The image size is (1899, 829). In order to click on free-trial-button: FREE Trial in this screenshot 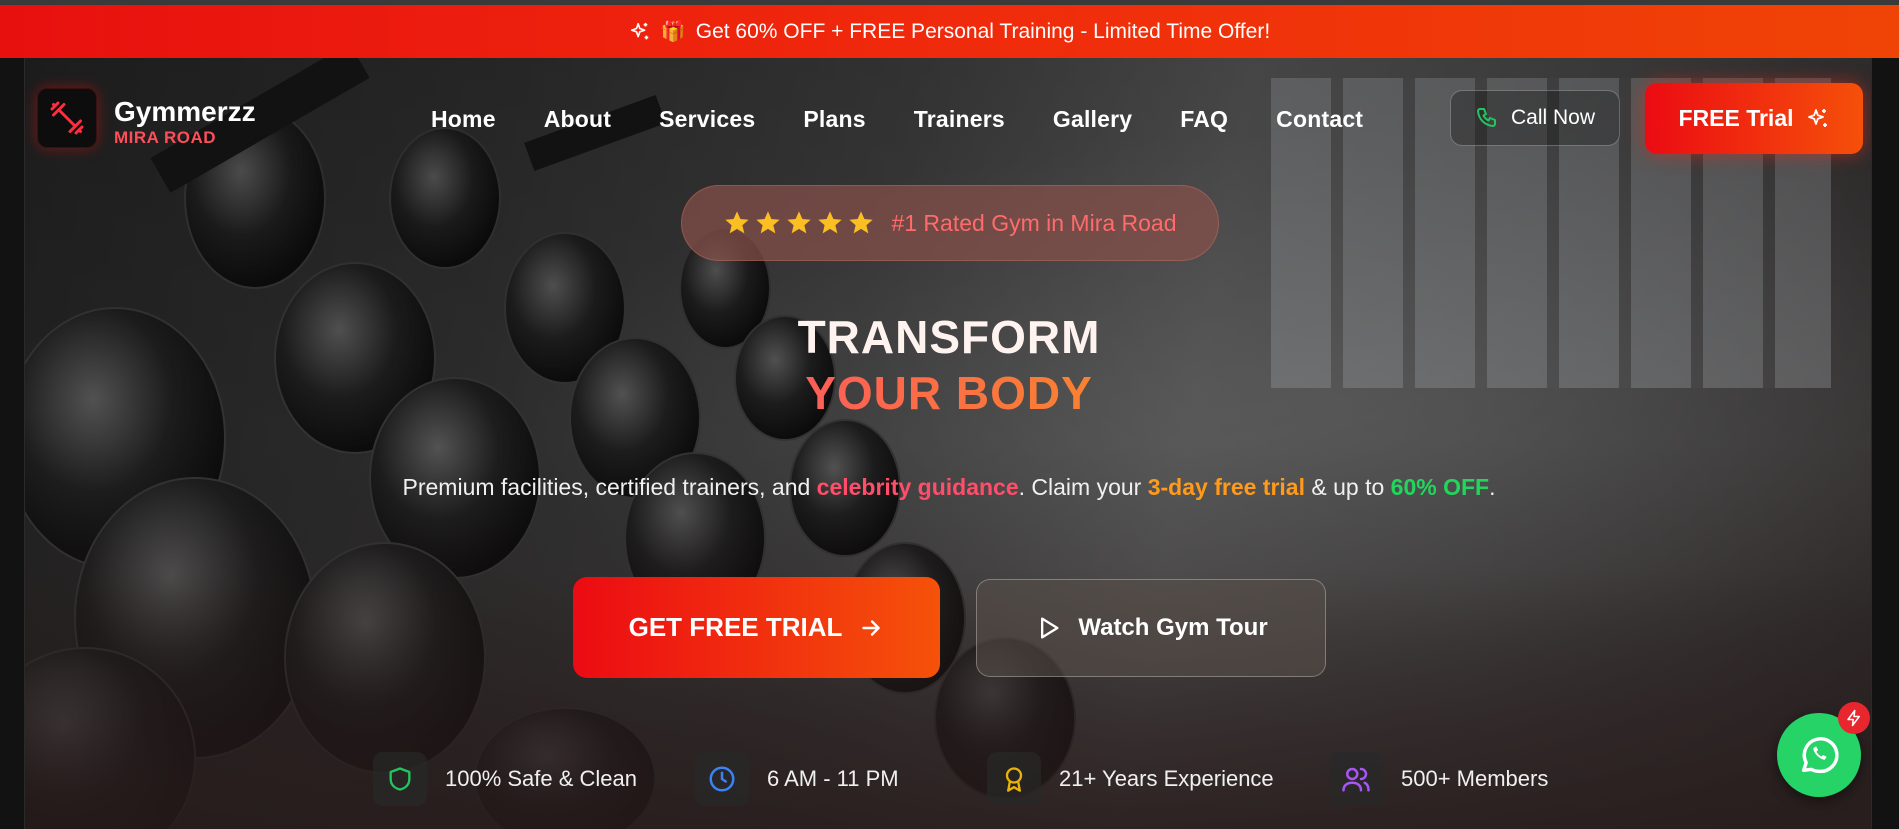, I will do `click(1754, 118)`.